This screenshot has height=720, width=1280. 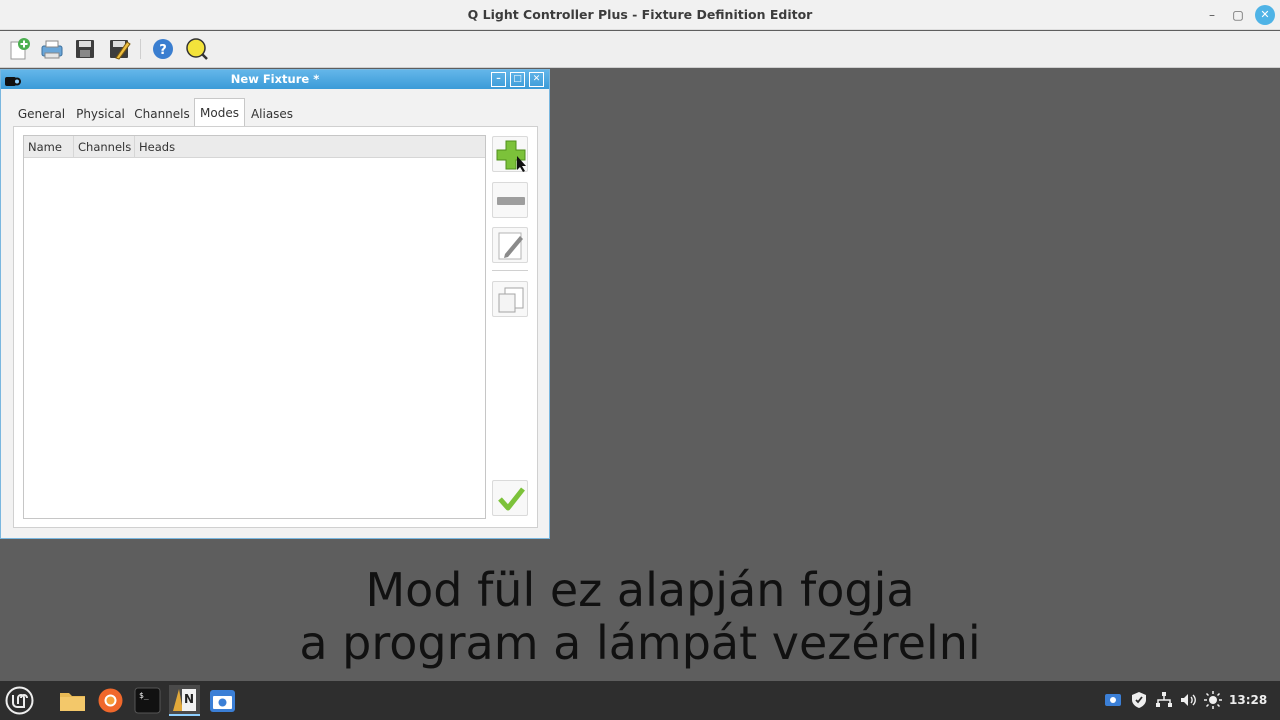 I want to click on side-separator, so click(x=510, y=270).